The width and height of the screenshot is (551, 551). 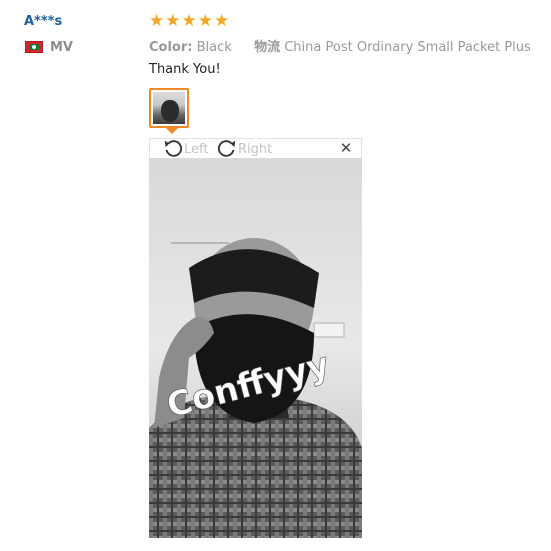 What do you see at coordinates (196, 149) in the screenshot?
I see `rotate-left-label: Left` at bounding box center [196, 149].